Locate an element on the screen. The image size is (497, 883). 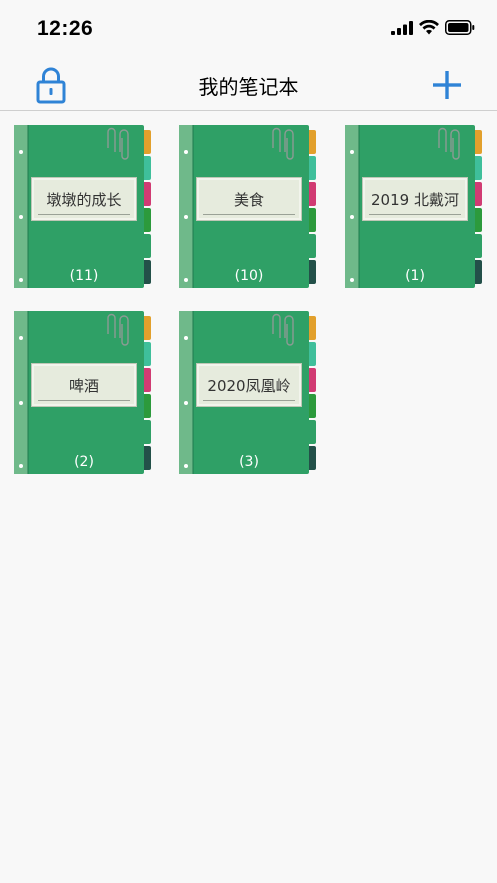
notebook-count: (3) is located at coordinates (249, 462).